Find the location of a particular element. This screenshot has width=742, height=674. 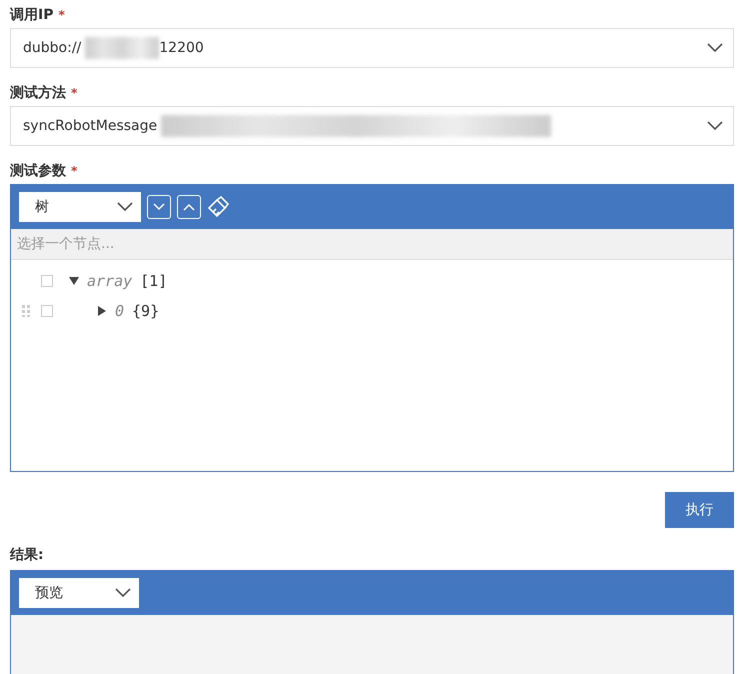

expand-all-button is located at coordinates (159, 207).